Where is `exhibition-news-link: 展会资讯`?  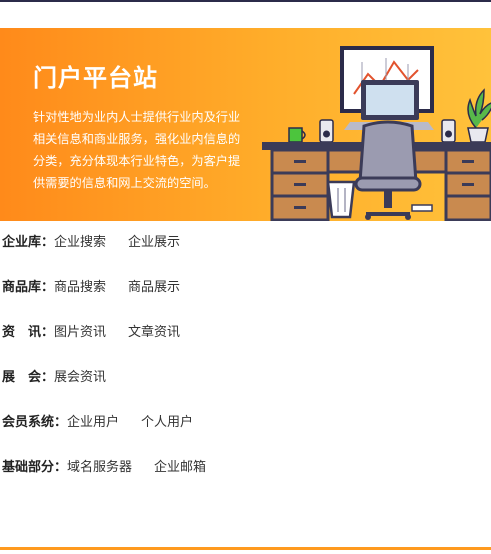
exhibition-news-link: 展会资讯 is located at coordinates (80, 377).